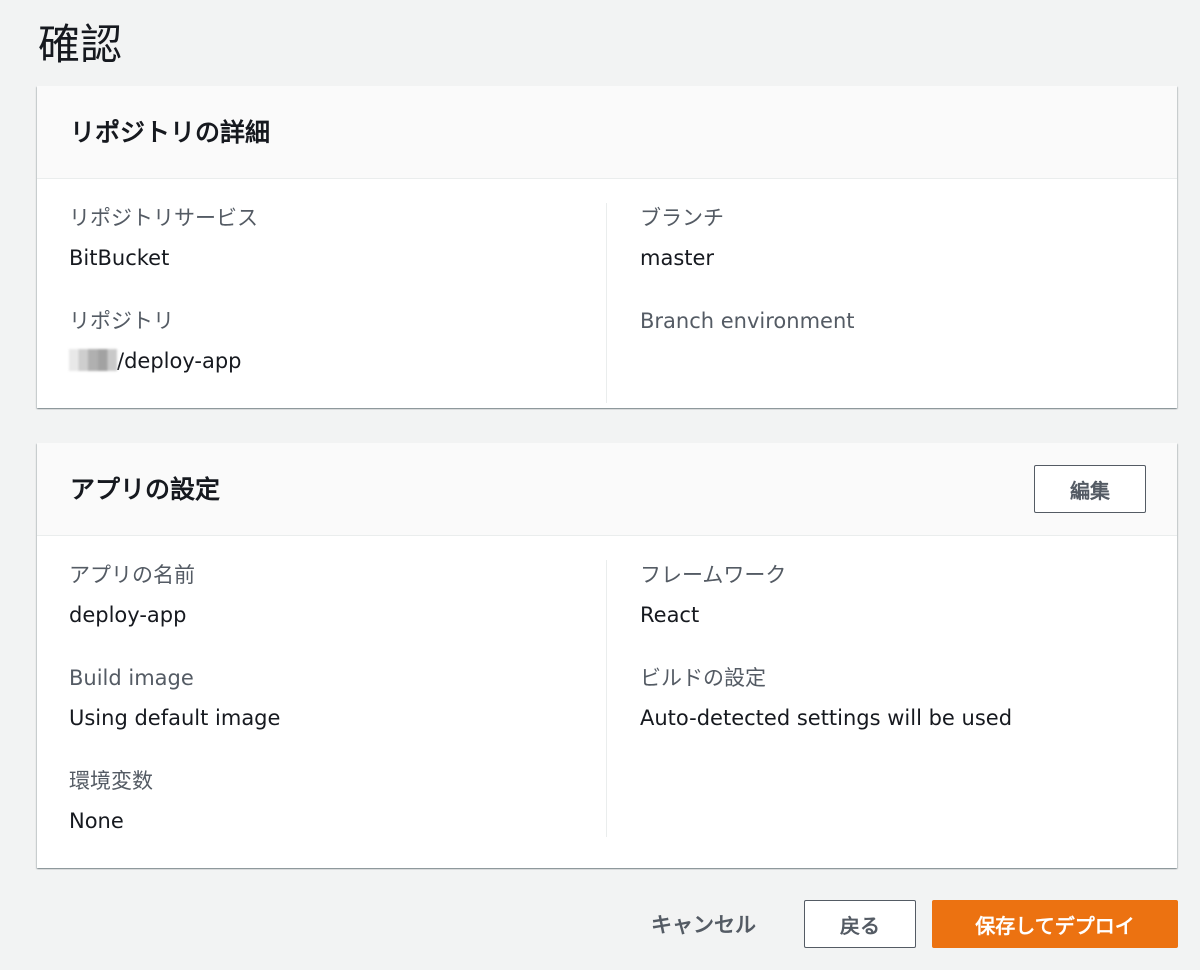  Describe the element at coordinates (111, 781) in the screenshot. I see `field-label: 環境変数` at that location.